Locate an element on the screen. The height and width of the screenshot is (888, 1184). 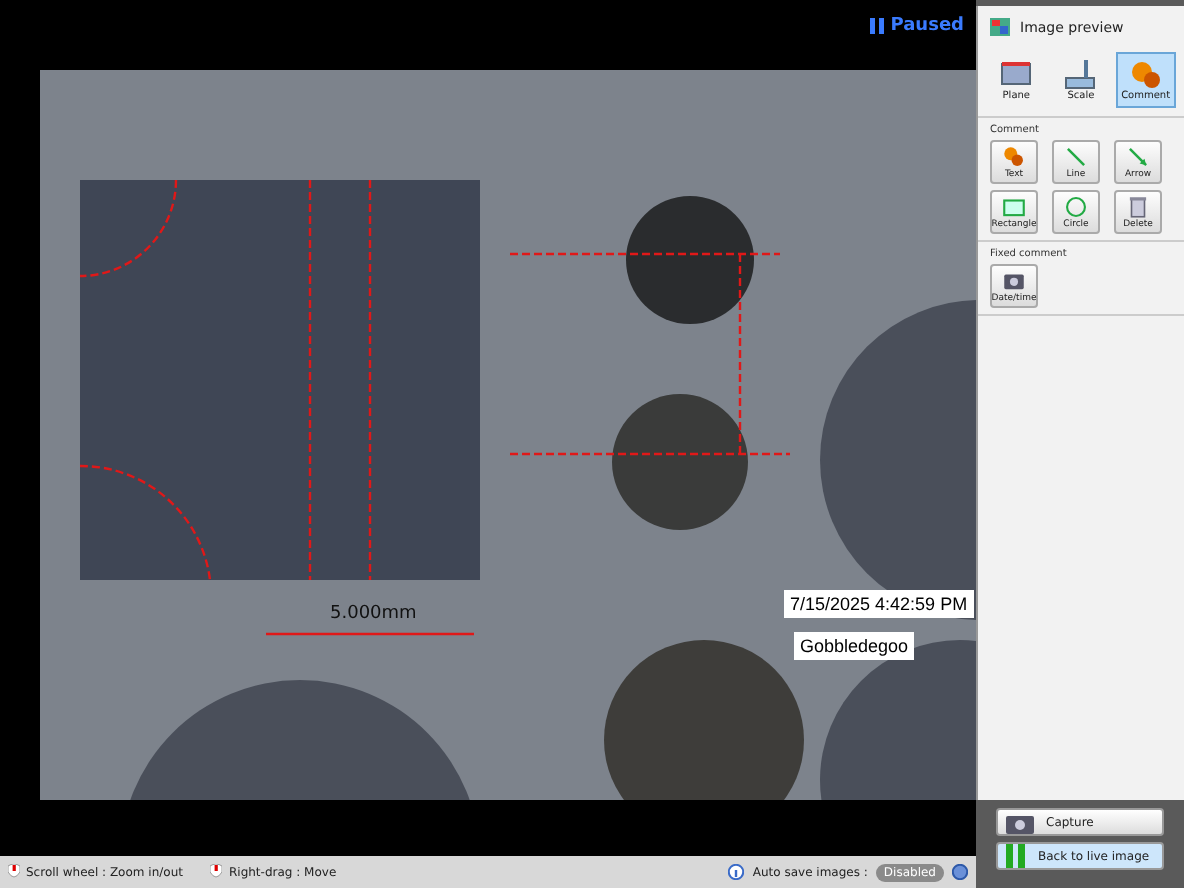
comment-label: Gobbledegoo is located at coordinates (854, 646).